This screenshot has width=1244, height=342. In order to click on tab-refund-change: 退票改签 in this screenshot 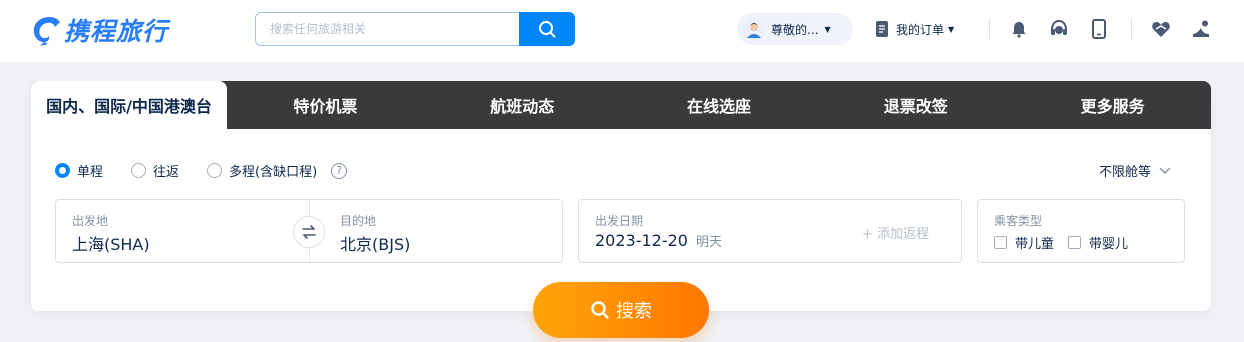, I will do `click(915, 105)`.